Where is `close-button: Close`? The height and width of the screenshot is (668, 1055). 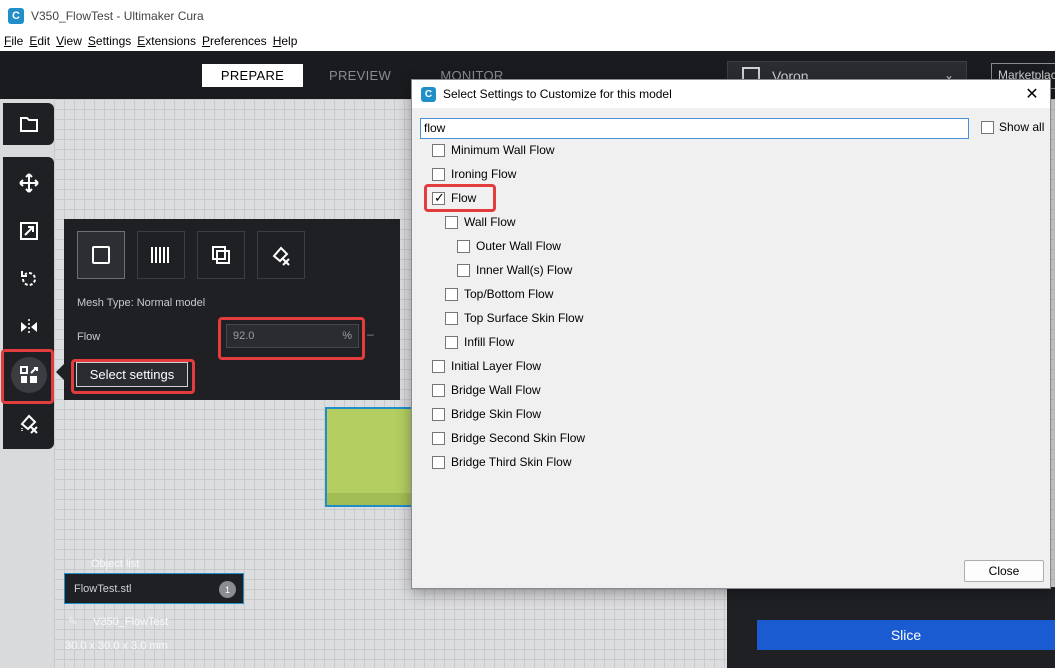
close-button: Close is located at coordinates (1004, 571).